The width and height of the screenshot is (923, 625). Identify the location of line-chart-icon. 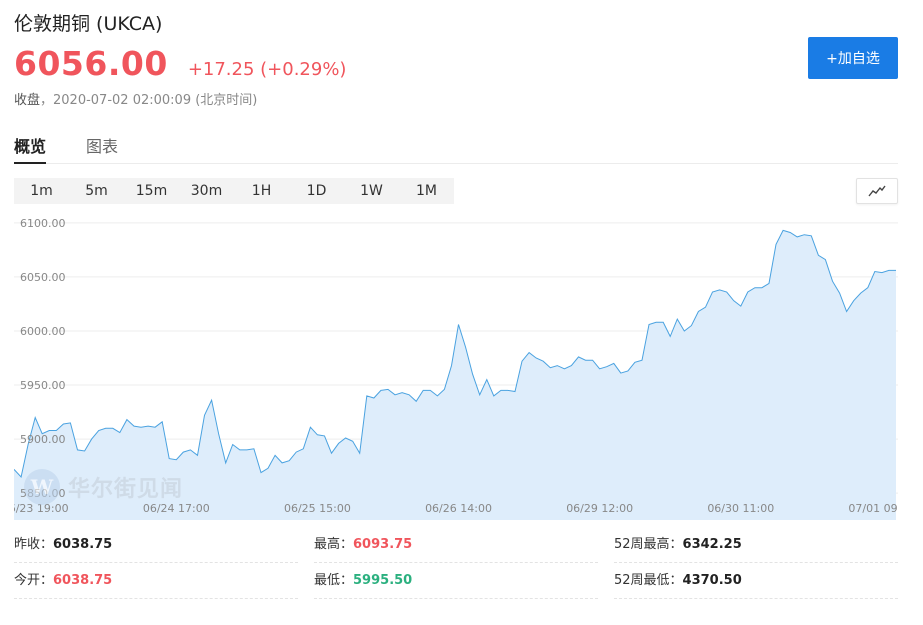
(877, 191).